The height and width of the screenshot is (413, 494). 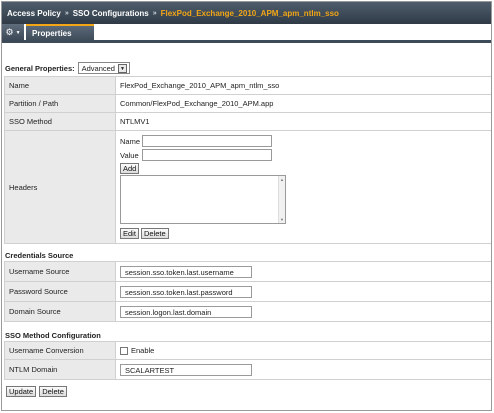 I want to click on tab-properties: Properties, so click(x=60, y=32).